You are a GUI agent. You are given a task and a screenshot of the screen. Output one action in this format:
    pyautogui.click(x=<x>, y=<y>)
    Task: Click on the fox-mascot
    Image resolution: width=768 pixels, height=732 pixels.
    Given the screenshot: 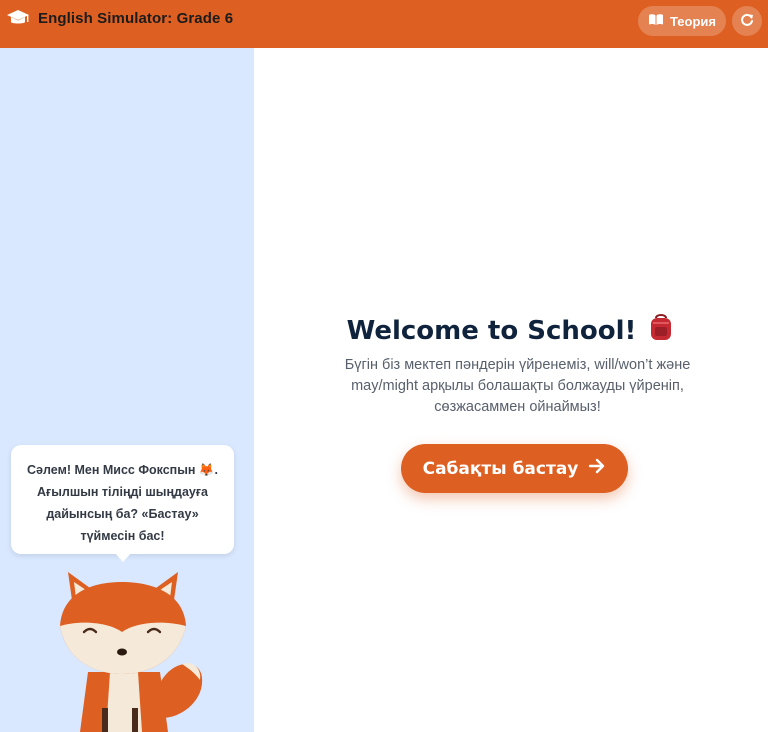 What is the action you would take?
    pyautogui.click(x=130, y=650)
    